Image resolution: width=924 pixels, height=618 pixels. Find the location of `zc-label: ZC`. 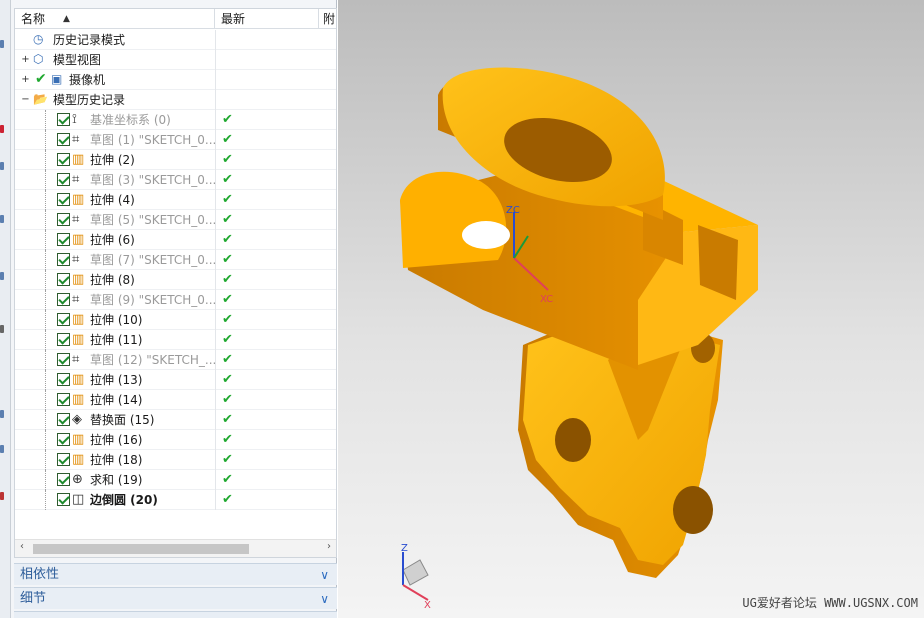

zc-label: ZC is located at coordinates (513, 210).